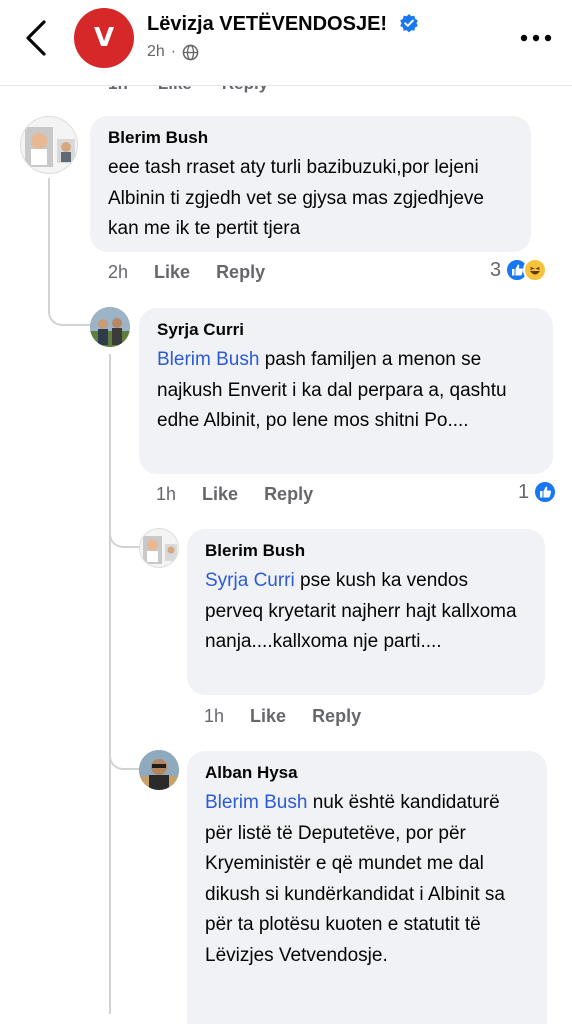 This screenshot has height=1024, width=572. Describe the element at coordinates (519, 270) in the screenshot. I see `reaction-summary: 3` at that location.